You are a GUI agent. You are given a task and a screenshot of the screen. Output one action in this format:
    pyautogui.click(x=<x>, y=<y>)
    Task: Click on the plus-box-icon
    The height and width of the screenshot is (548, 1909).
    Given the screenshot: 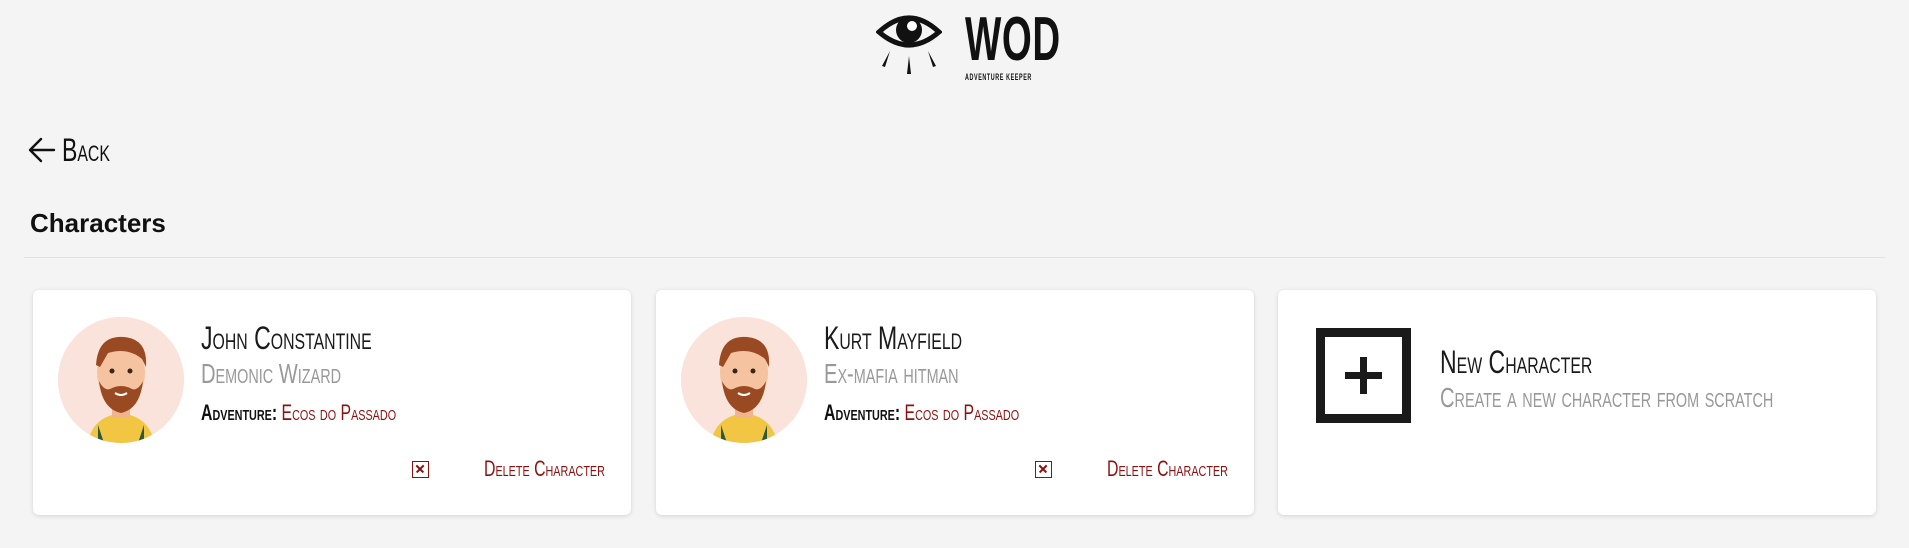 What is the action you would take?
    pyautogui.click(x=1363, y=375)
    